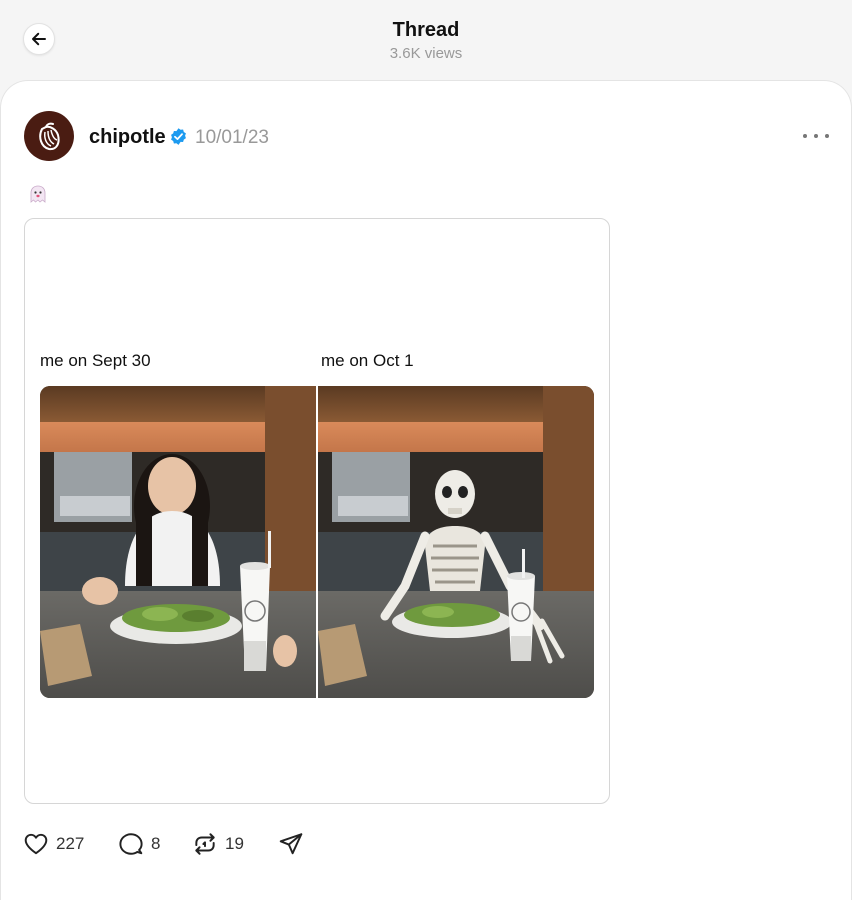  What do you see at coordinates (456, 542) in the screenshot?
I see `photo-skeleton` at bounding box center [456, 542].